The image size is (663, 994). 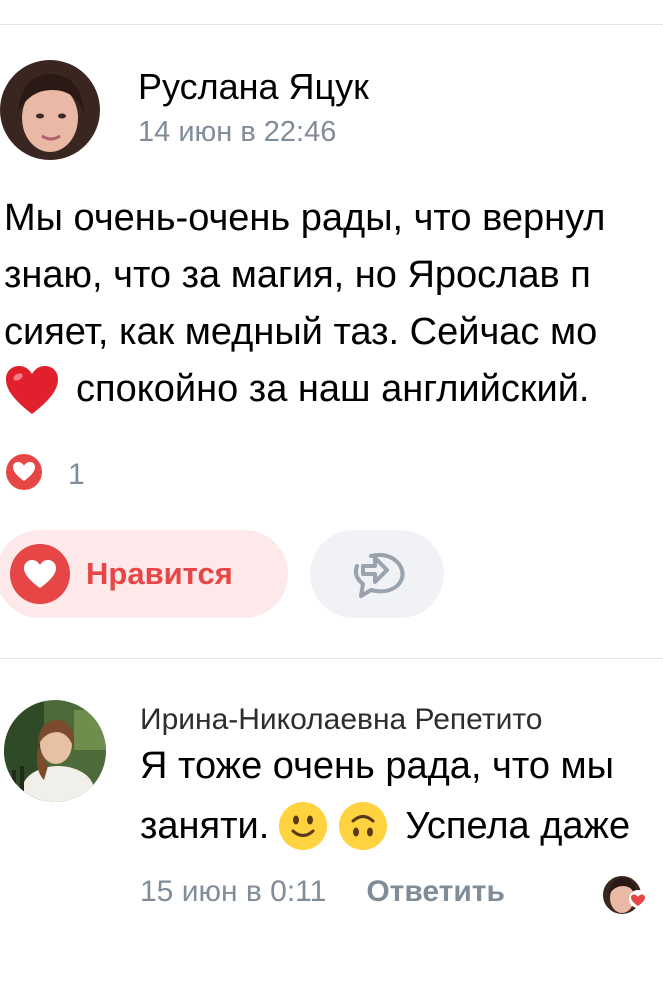 I want to click on share-button, so click(x=377, y=574).